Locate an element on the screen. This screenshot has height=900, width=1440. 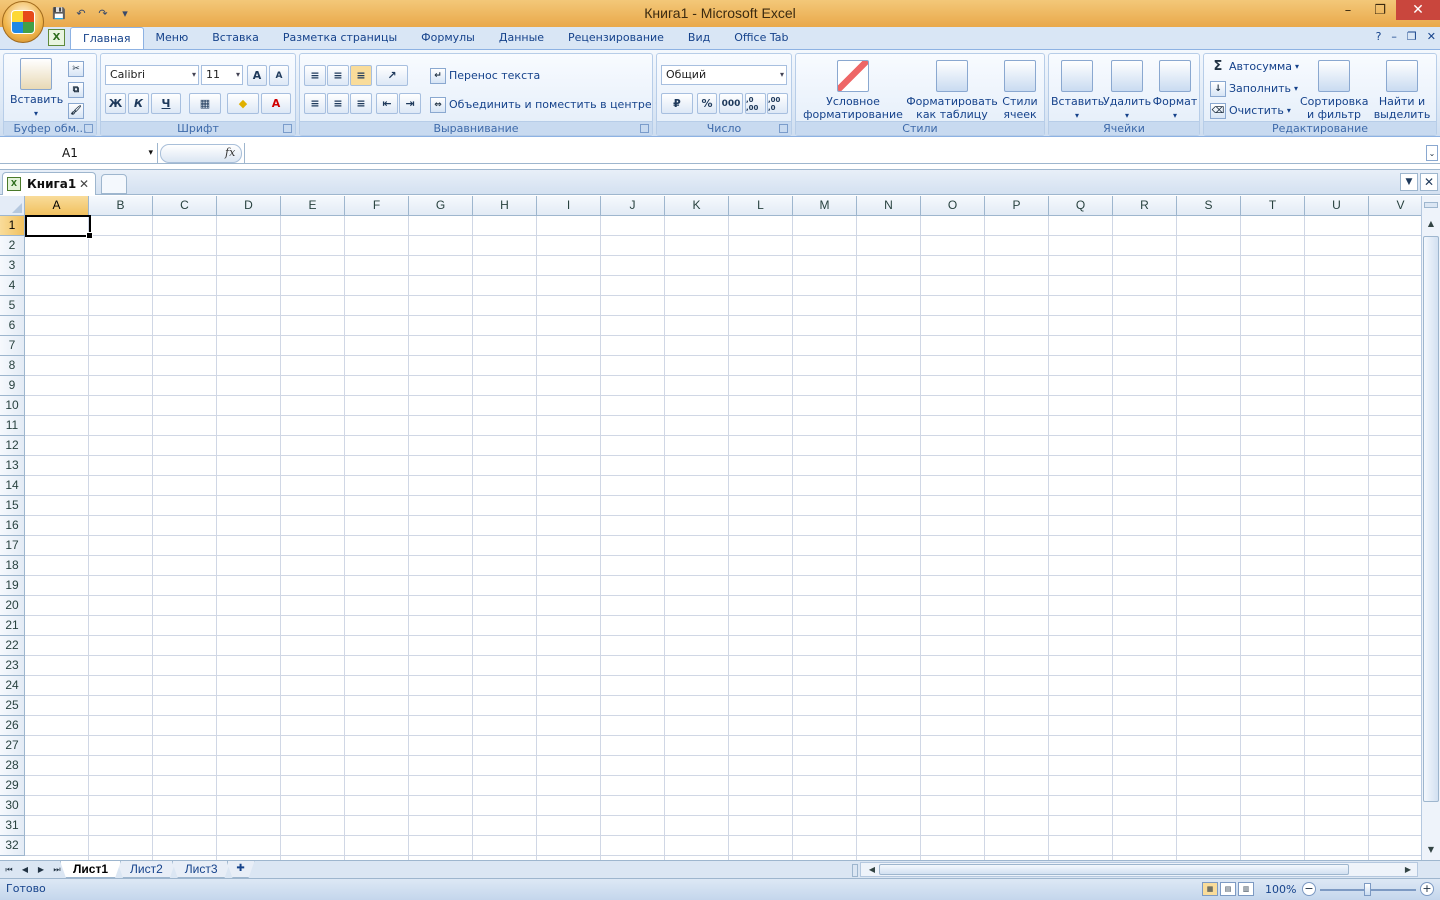
font-name-combo: Calibri ▾ is located at coordinates (152, 75).